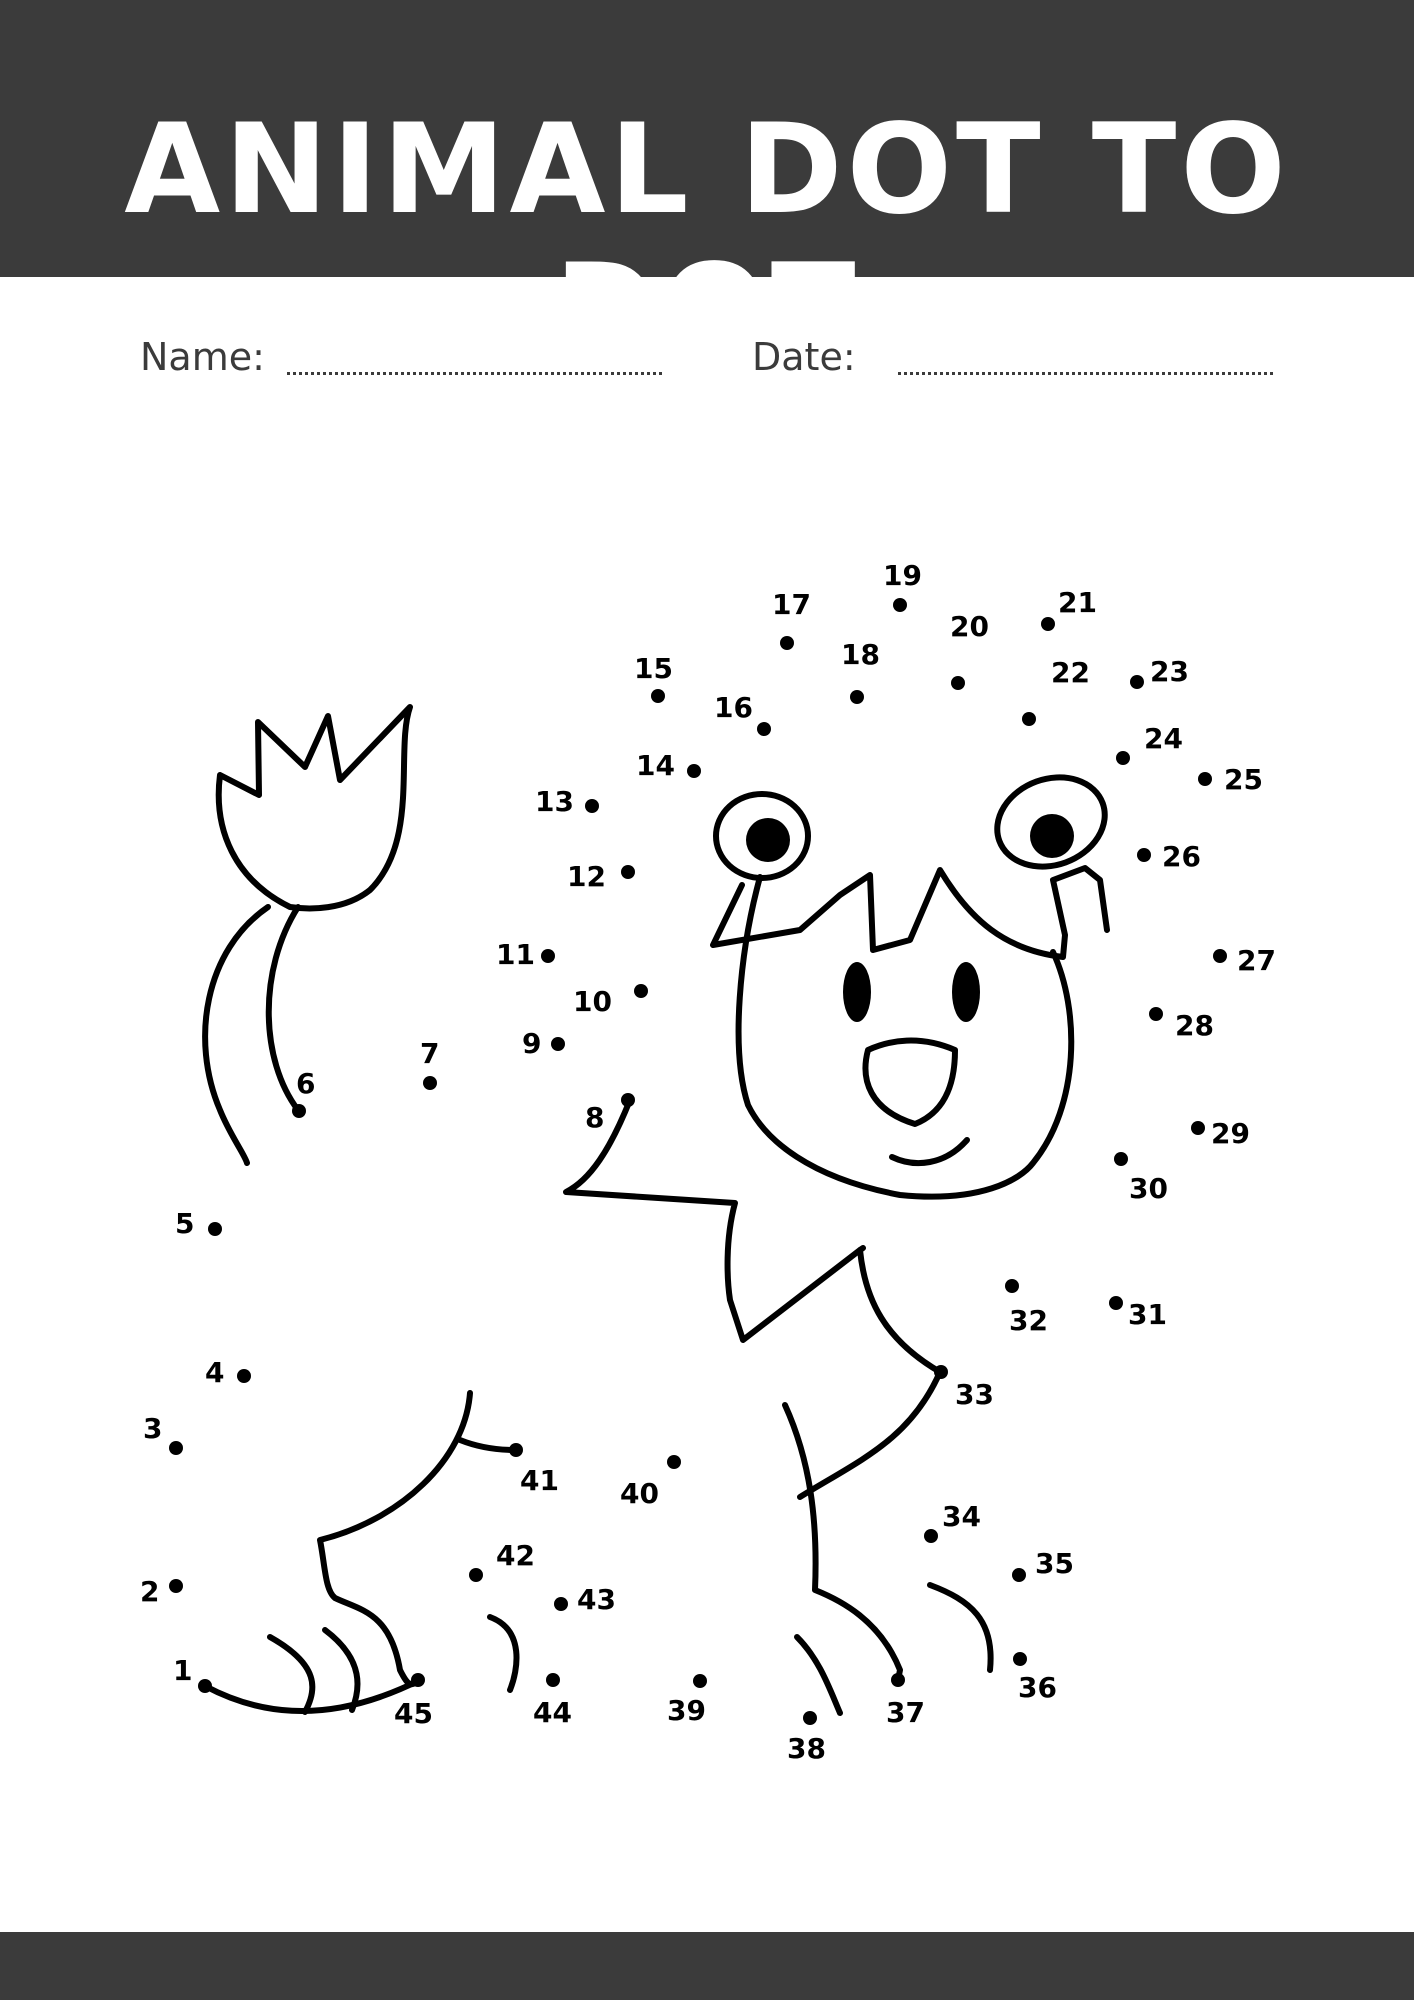 This screenshot has height=2000, width=1414. What do you see at coordinates (1230, 1133) in the screenshot?
I see `dot-label-29: 29` at bounding box center [1230, 1133].